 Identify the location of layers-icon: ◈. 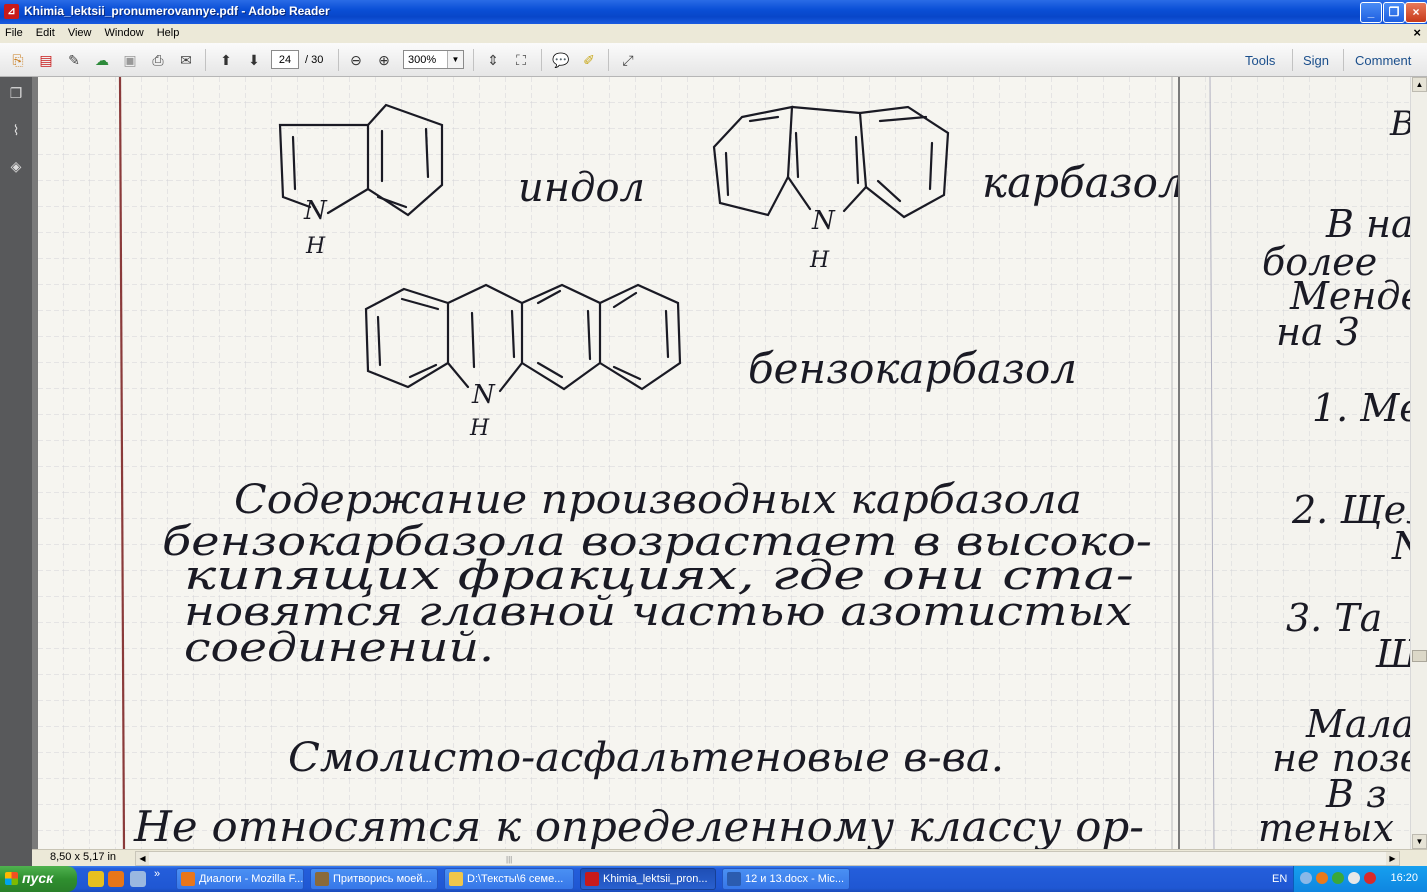
(16, 166).